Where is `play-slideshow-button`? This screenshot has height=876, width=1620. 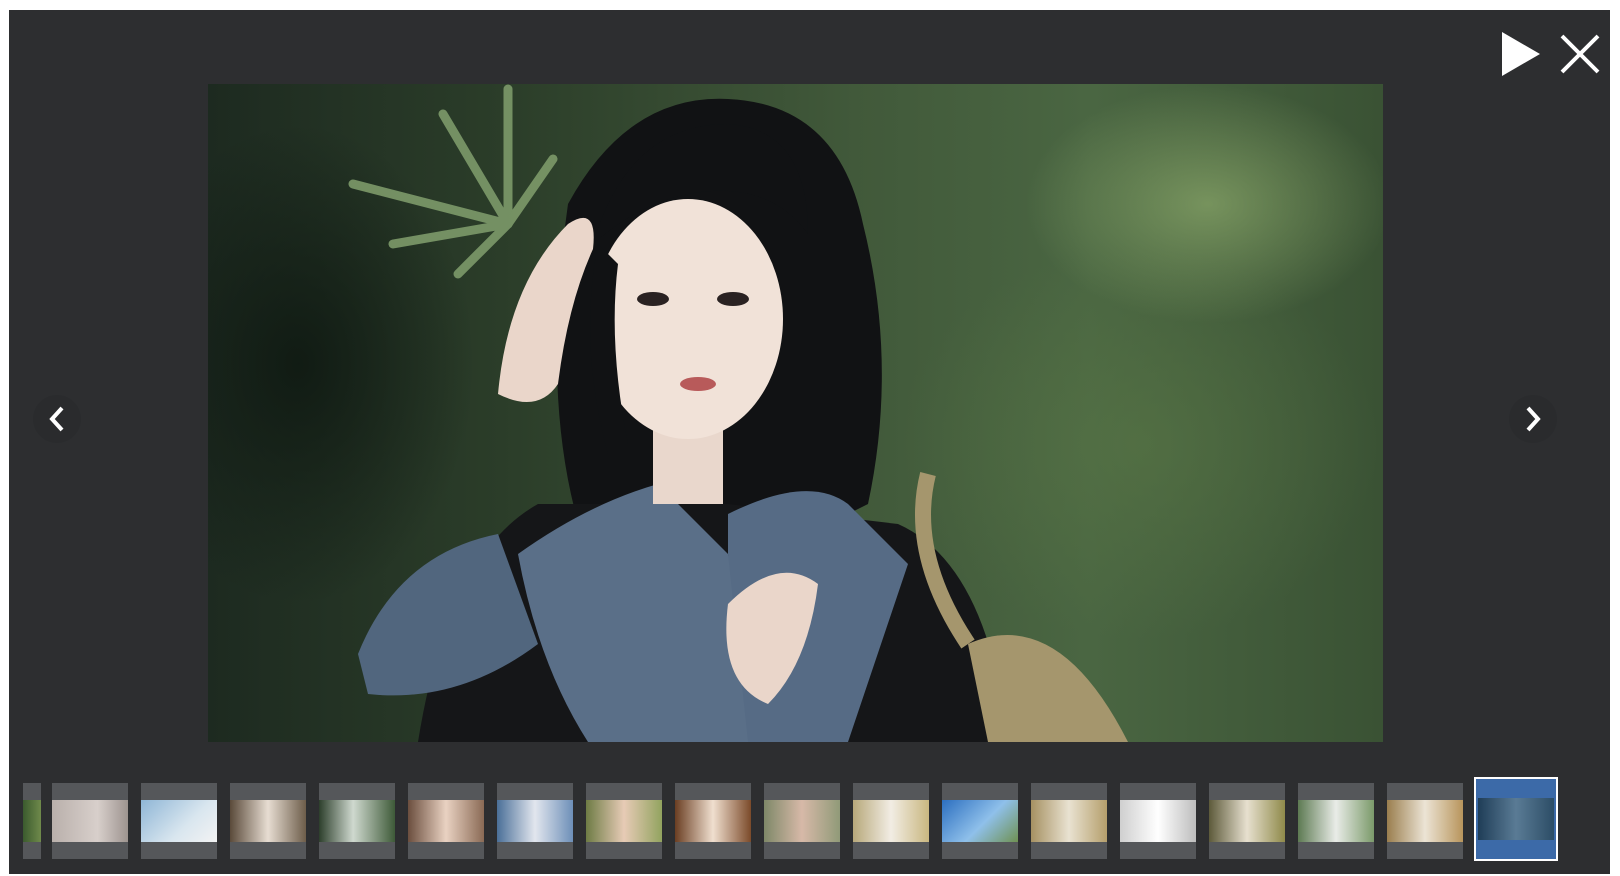
play-slideshow-button is located at coordinates (1520, 54).